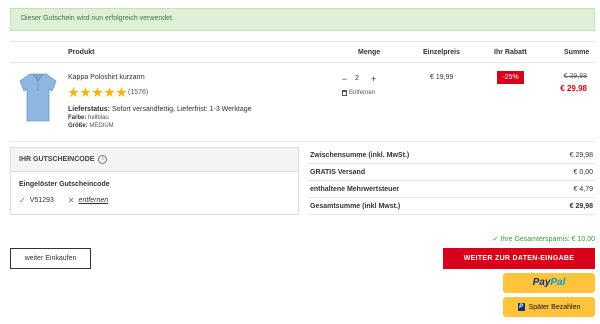 The width and height of the screenshot is (600, 324). I want to click on quantity-value: 2, so click(357, 78).